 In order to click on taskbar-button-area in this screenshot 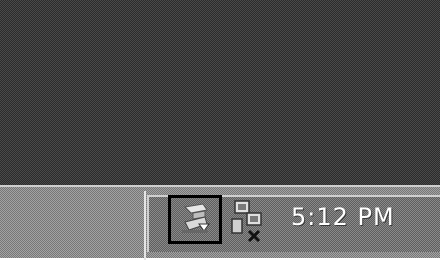, I will do `click(73, 225)`.